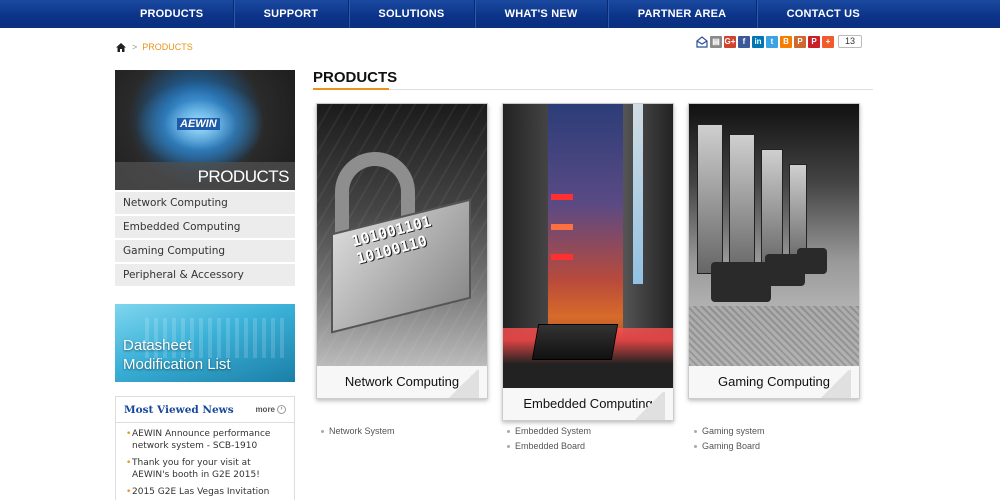 The height and width of the screenshot is (500, 1000). What do you see at coordinates (351, 89) in the screenshot?
I see `title-accent` at bounding box center [351, 89].